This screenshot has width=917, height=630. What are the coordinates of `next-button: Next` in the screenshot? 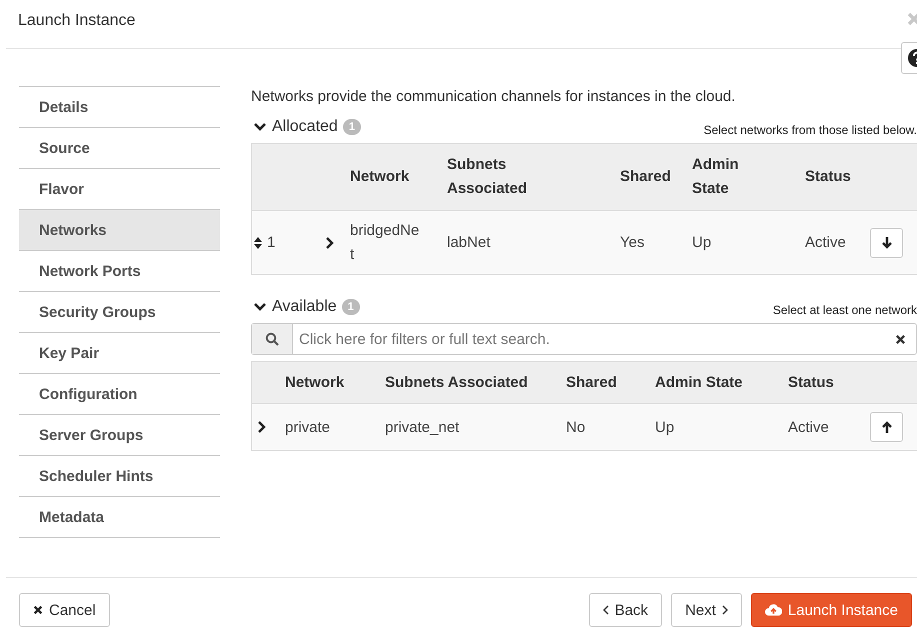 It's located at (706, 610).